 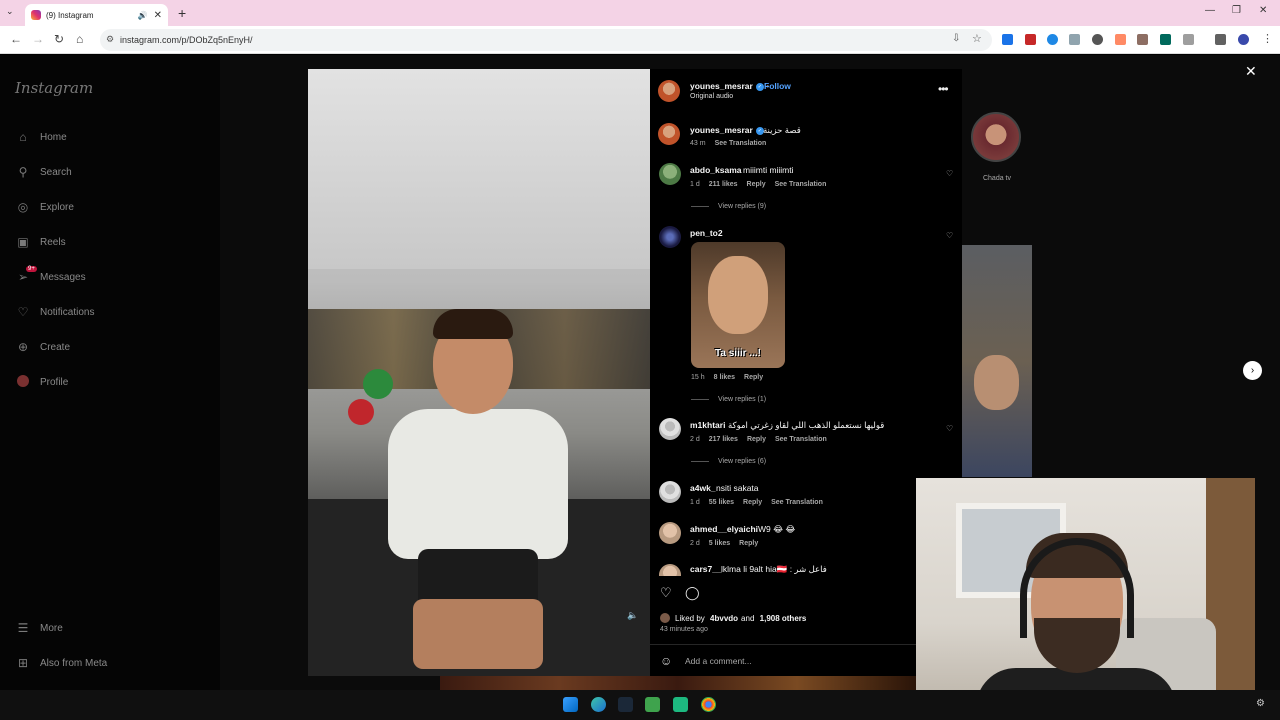 I want to click on sidebar-item-messages: ➢ 9+ Messages, so click(x=50, y=276).